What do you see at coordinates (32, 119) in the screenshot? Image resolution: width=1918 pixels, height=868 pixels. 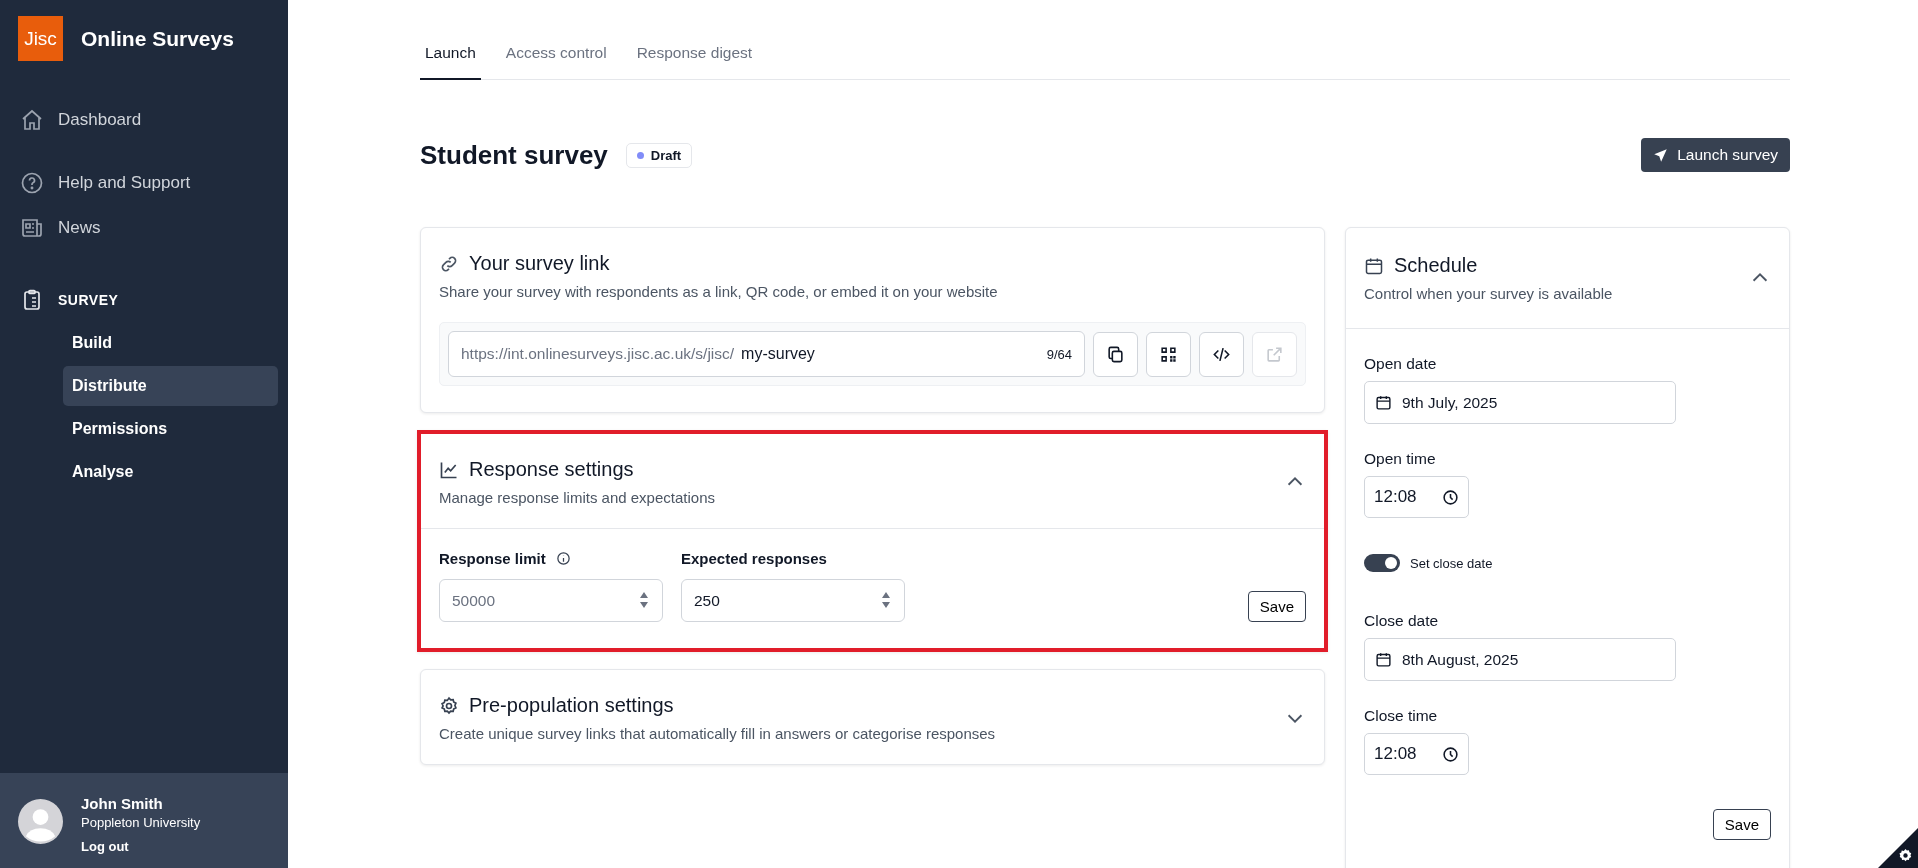 I see `home-icon` at bounding box center [32, 119].